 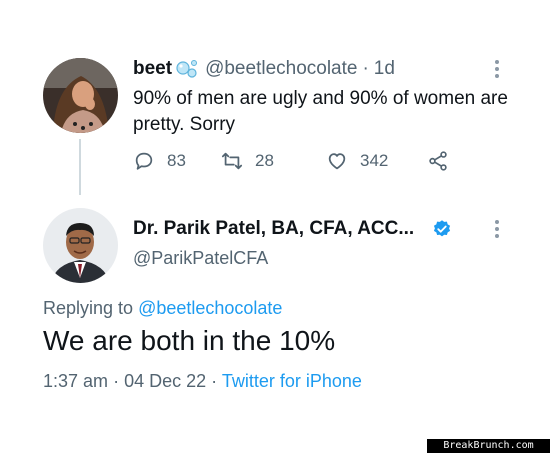 What do you see at coordinates (165, 381) in the screenshot?
I see `tweet2-date: 04 Dec 22` at bounding box center [165, 381].